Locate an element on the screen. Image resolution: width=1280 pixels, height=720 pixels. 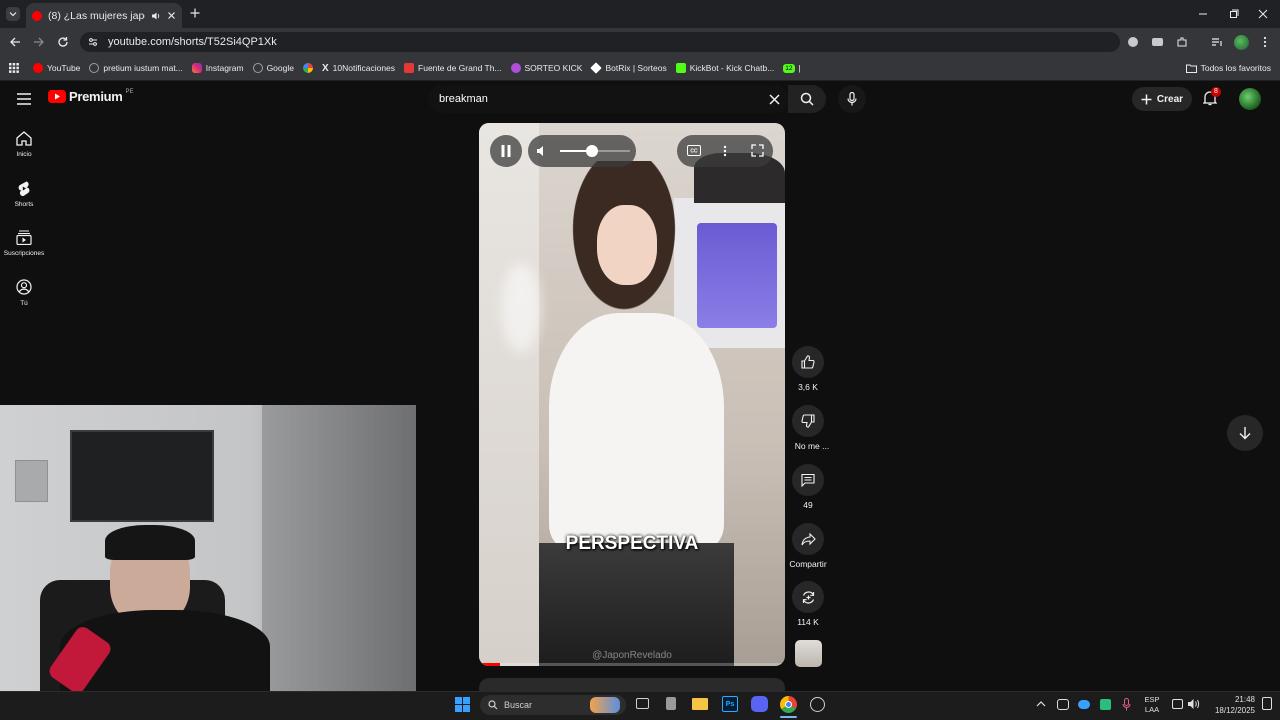
bookmark-instagram: Instagram is located at coordinates (217, 68).